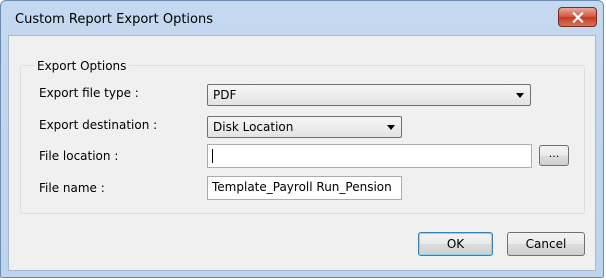  I want to click on cancel-button: Cancel, so click(546, 244).